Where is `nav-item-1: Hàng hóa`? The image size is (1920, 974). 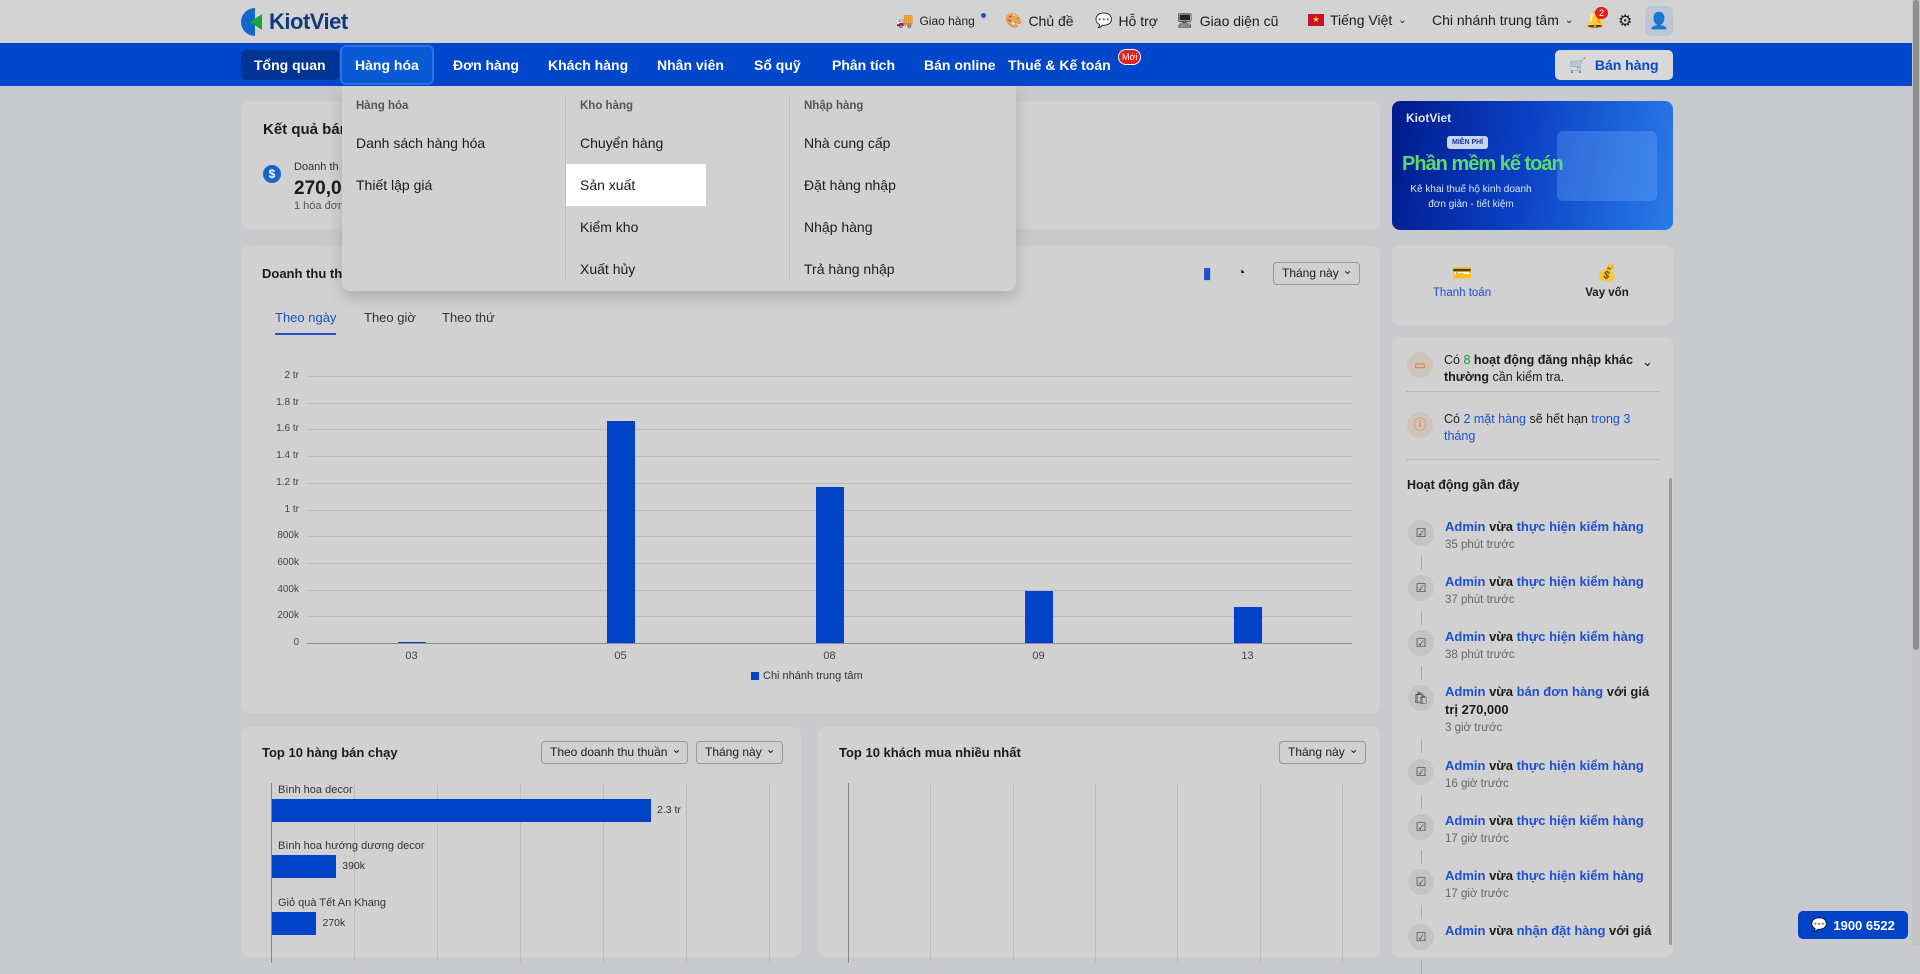
nav-item-1: Hàng hóa is located at coordinates (387, 65).